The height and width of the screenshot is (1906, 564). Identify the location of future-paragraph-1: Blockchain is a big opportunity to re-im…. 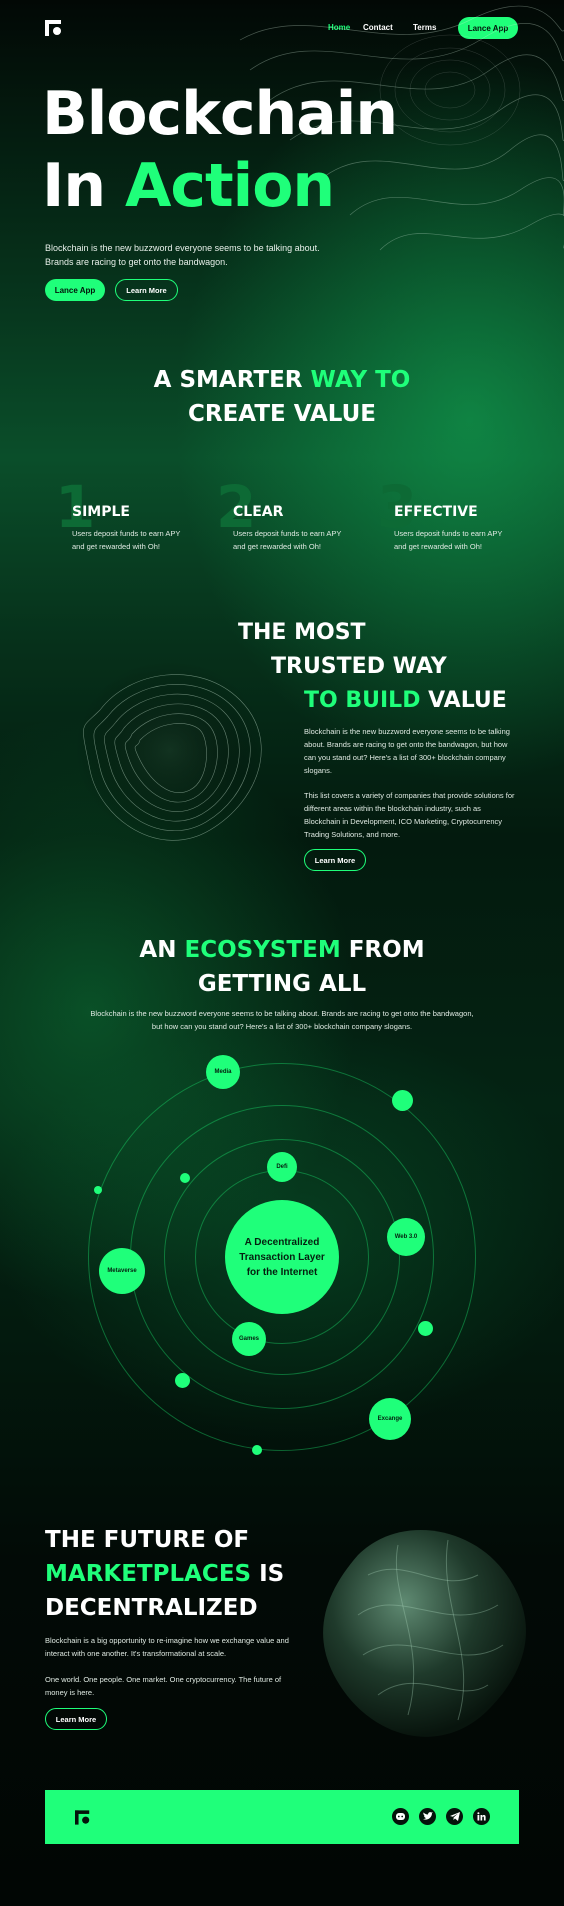
(167, 1647).